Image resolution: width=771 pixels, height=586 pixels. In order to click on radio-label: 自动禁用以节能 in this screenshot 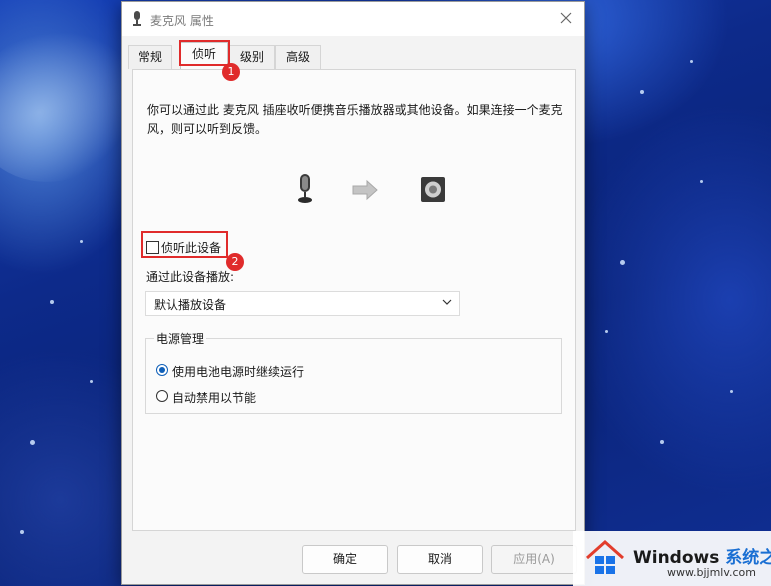, I will do `click(214, 398)`.